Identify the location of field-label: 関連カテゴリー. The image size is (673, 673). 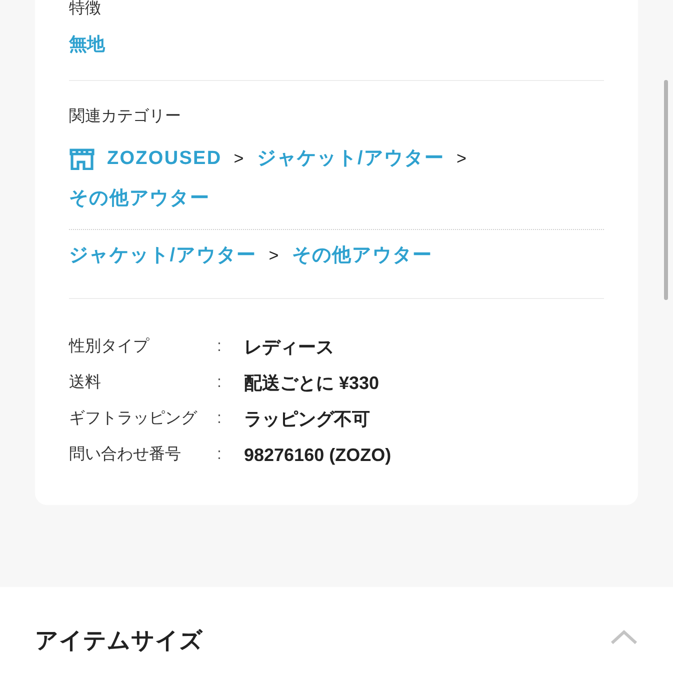
(125, 116).